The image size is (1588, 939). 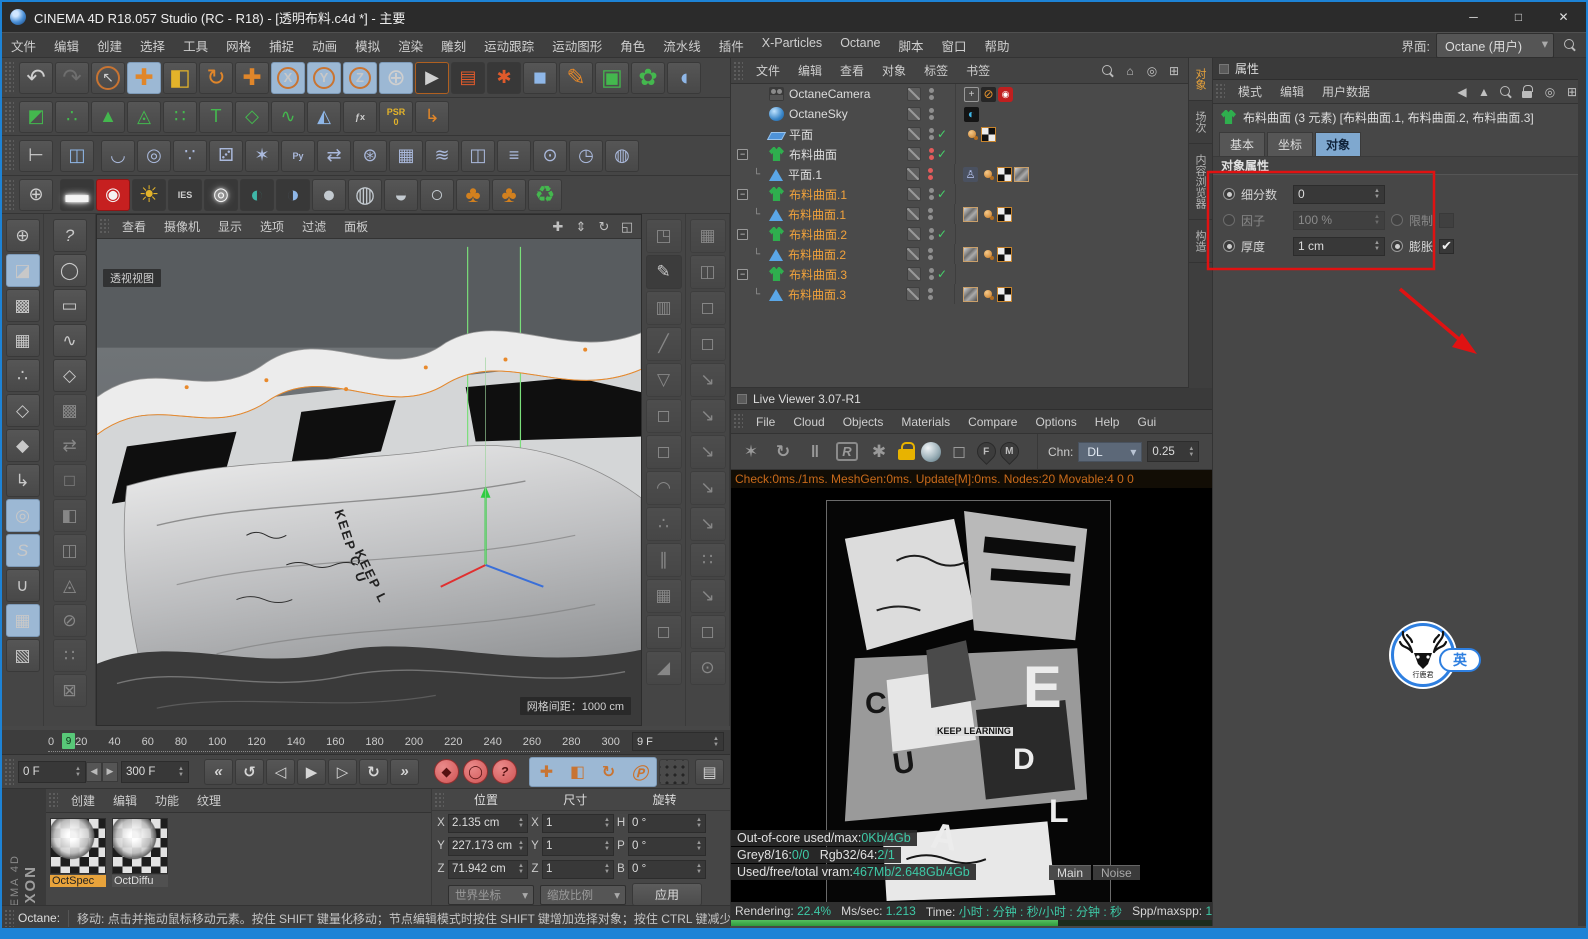 What do you see at coordinates (971, 94) in the screenshot?
I see `camera-focus-icon` at bounding box center [971, 94].